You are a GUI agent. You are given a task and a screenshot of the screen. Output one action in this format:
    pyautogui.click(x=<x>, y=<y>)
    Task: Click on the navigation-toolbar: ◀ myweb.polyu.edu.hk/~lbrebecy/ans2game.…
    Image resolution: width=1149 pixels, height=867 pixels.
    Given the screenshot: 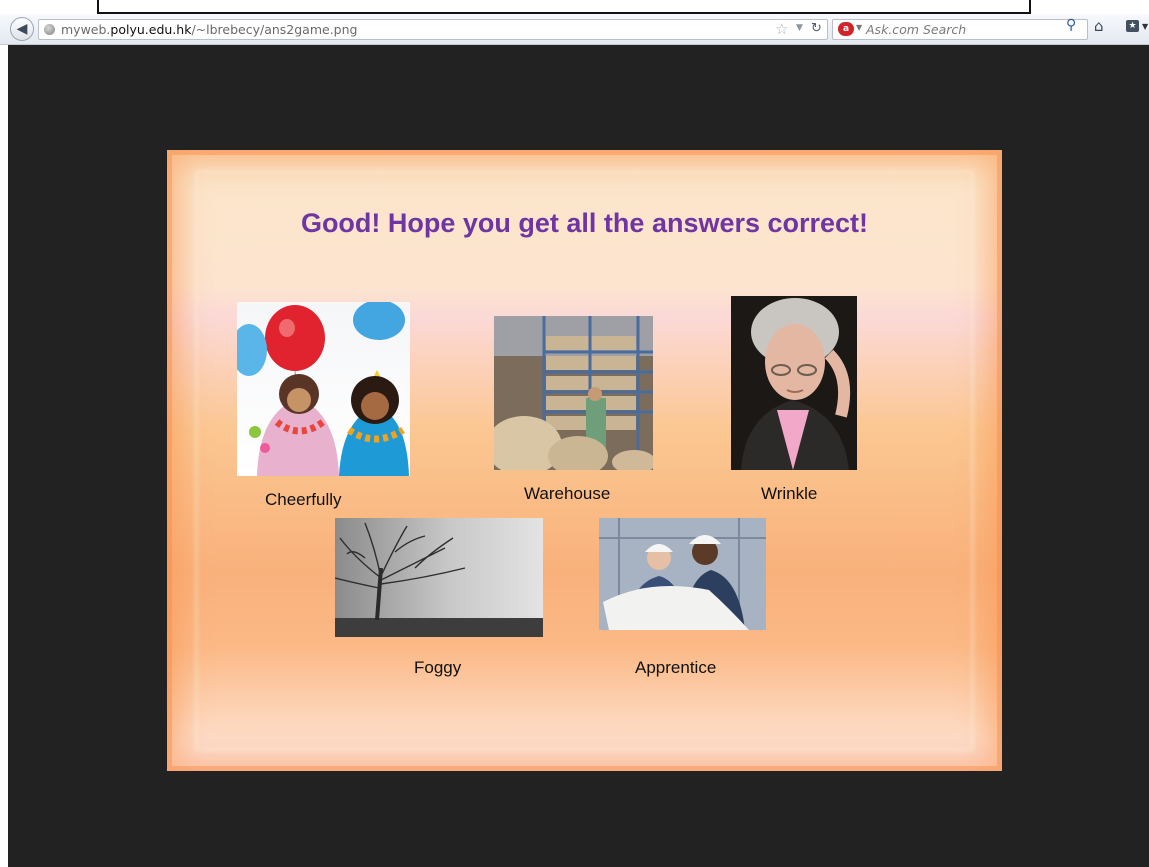 What is the action you would take?
    pyautogui.click(x=574, y=29)
    